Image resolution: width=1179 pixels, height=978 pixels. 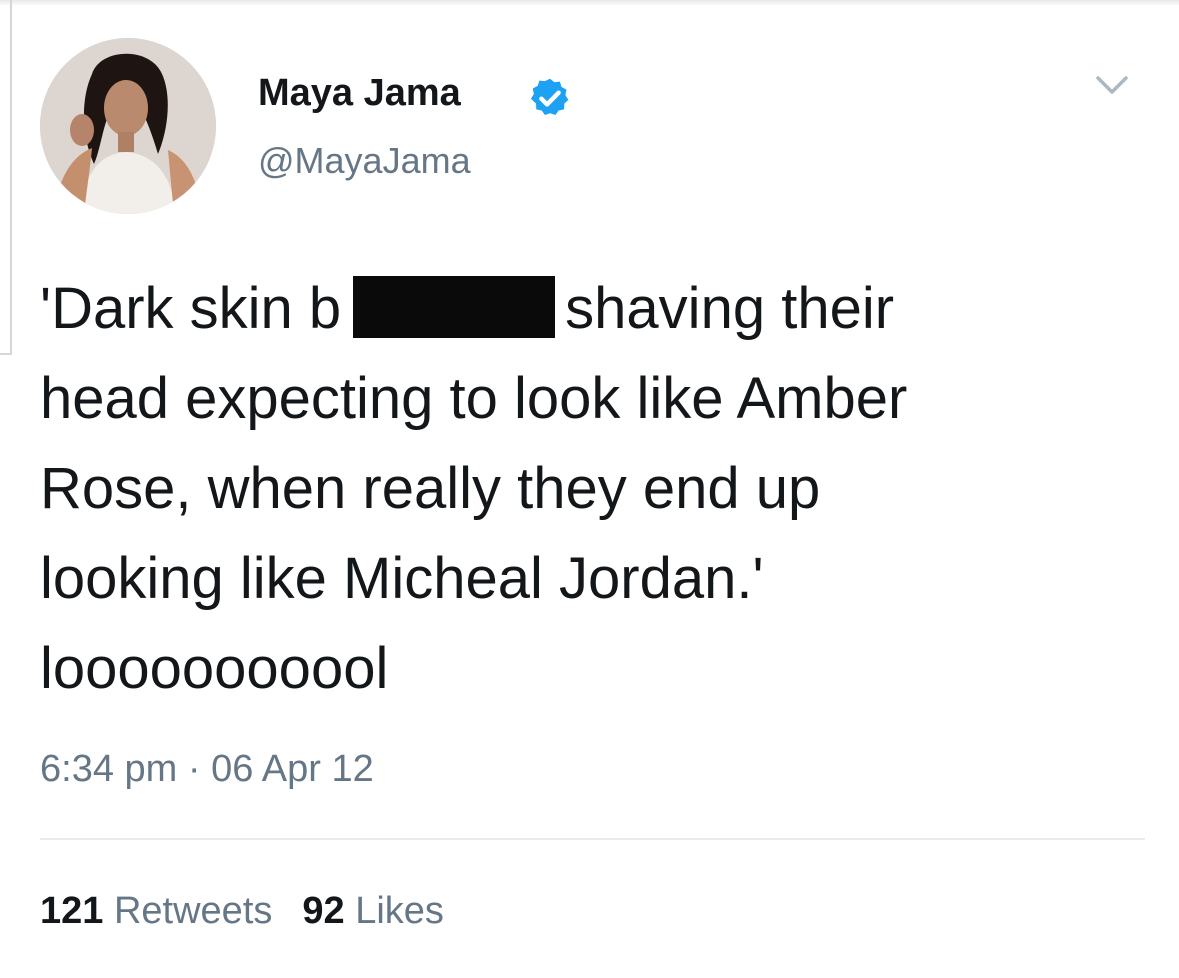 What do you see at coordinates (454, 307) in the screenshot?
I see `redaction-bar` at bounding box center [454, 307].